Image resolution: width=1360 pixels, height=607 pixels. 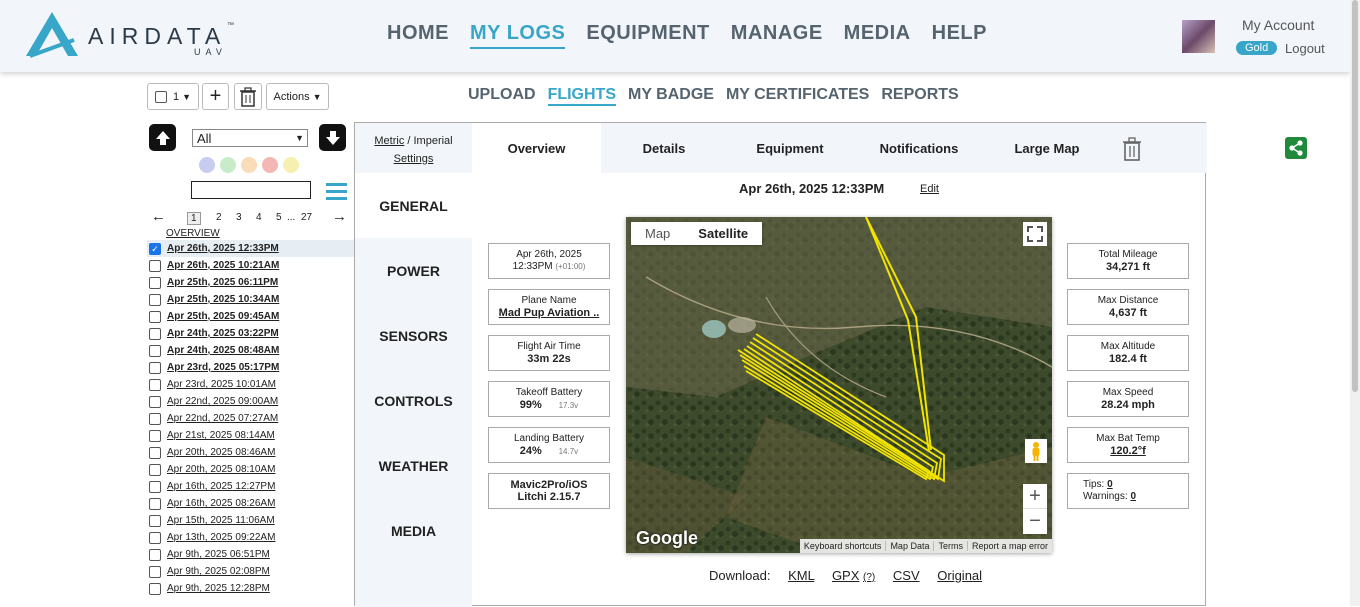 I want to click on page-link: 4, so click(x=259, y=217).